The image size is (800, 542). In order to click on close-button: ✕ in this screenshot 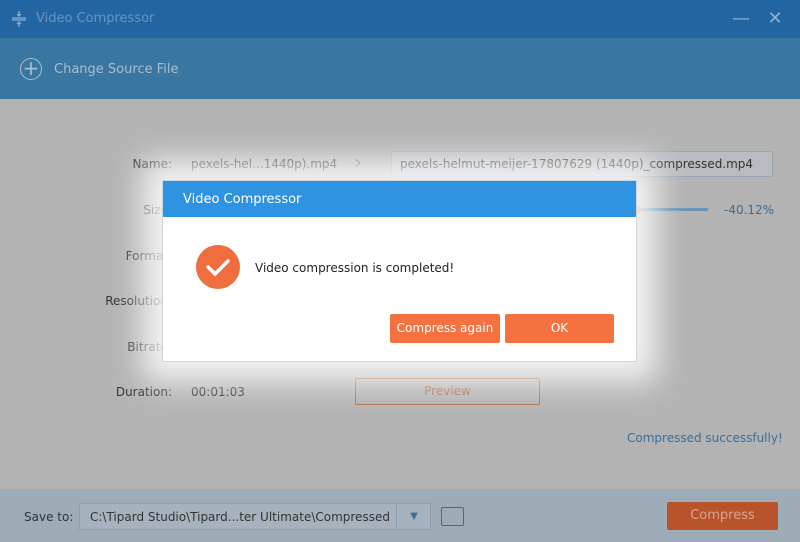, I will do `click(775, 19)`.